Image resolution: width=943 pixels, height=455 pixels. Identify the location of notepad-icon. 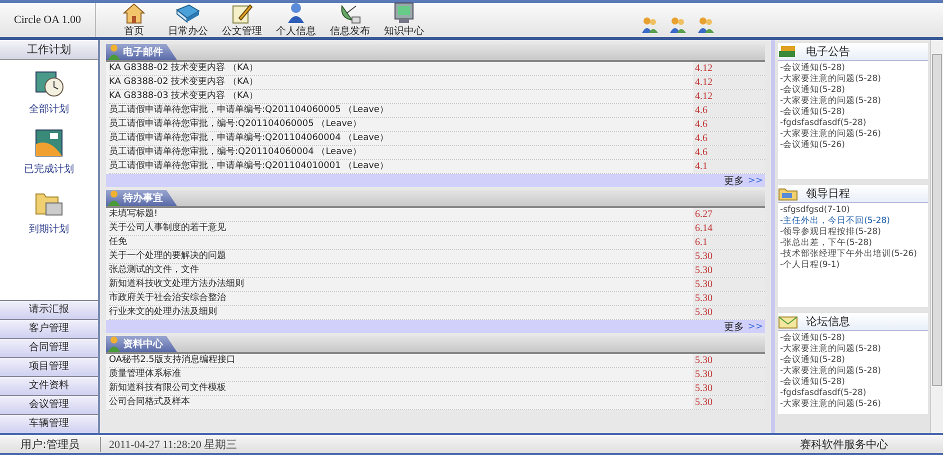
(242, 13).